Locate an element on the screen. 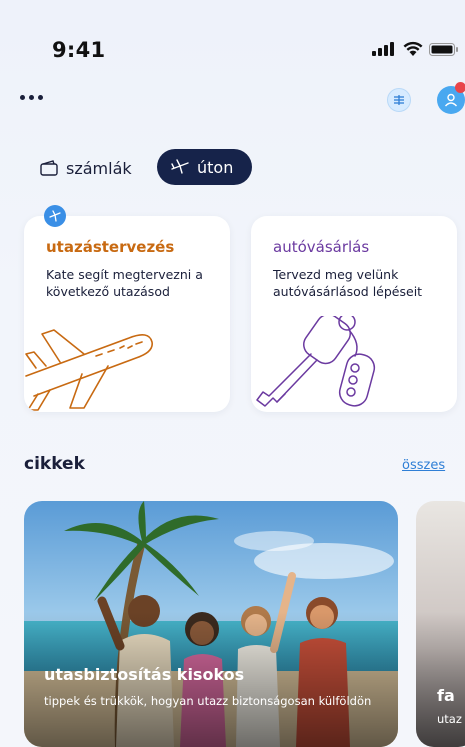 The width and height of the screenshot is (465, 747). card-title: utazástervezés is located at coordinates (110, 247).